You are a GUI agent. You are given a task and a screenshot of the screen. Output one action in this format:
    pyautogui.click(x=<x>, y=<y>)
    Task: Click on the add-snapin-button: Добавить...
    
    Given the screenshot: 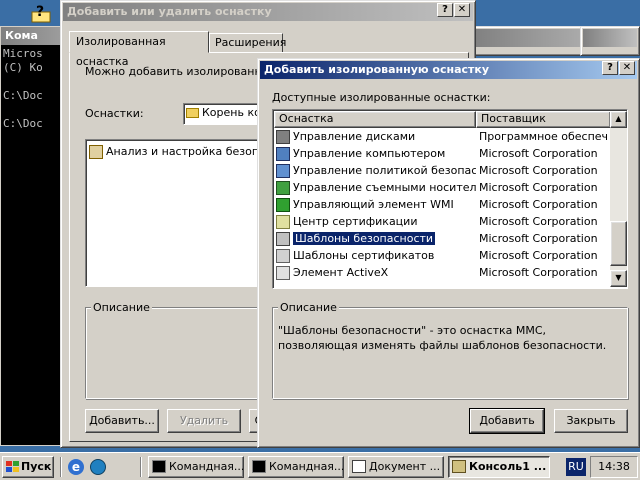 What is the action you would take?
    pyautogui.click(x=122, y=421)
    